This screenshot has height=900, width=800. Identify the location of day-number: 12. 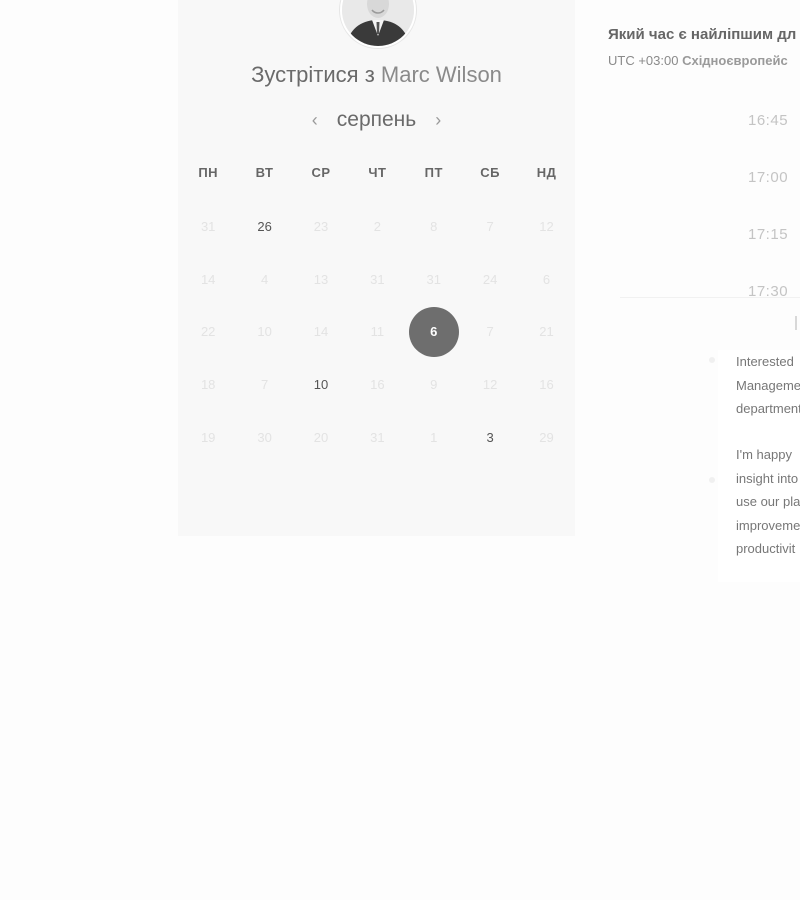
(546, 226).